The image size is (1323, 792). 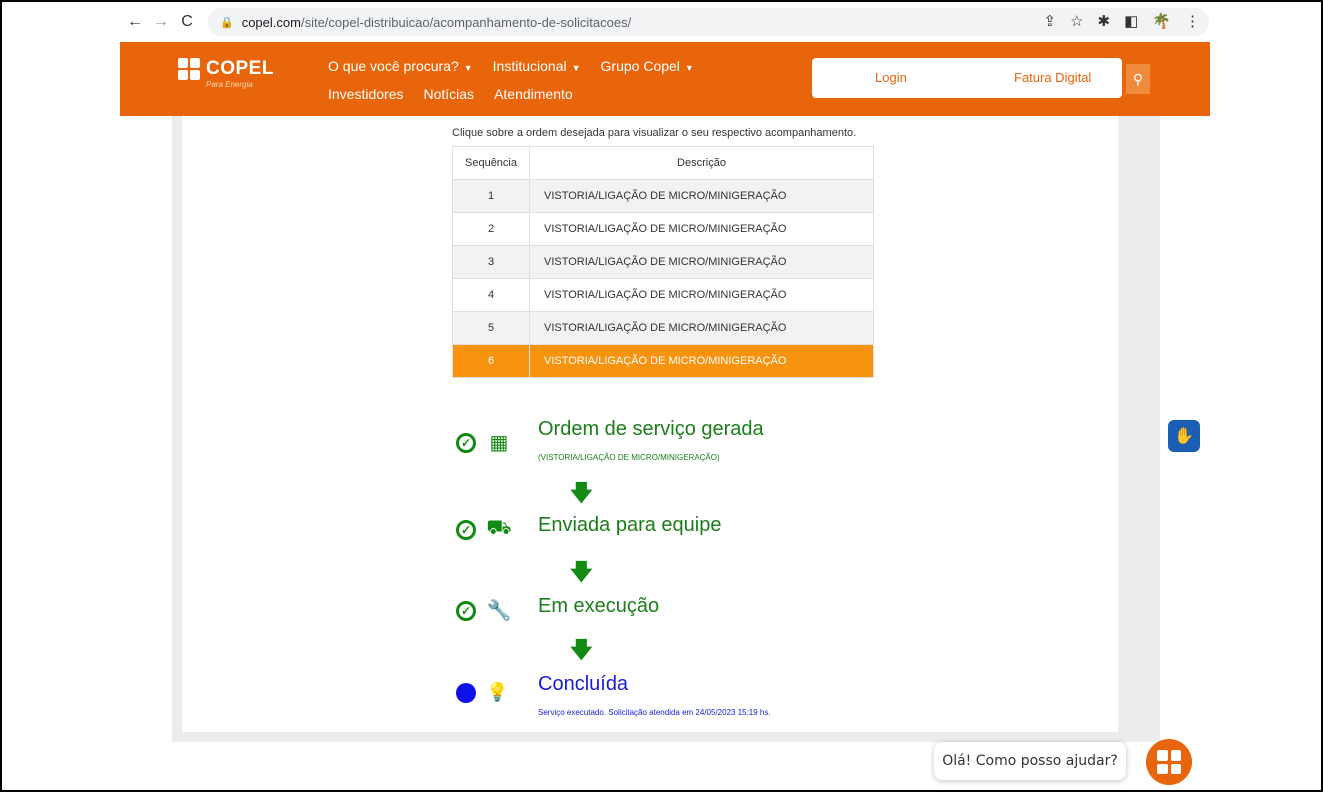 What do you see at coordinates (701, 163) in the screenshot?
I see `column-header-descricao: Descrição` at bounding box center [701, 163].